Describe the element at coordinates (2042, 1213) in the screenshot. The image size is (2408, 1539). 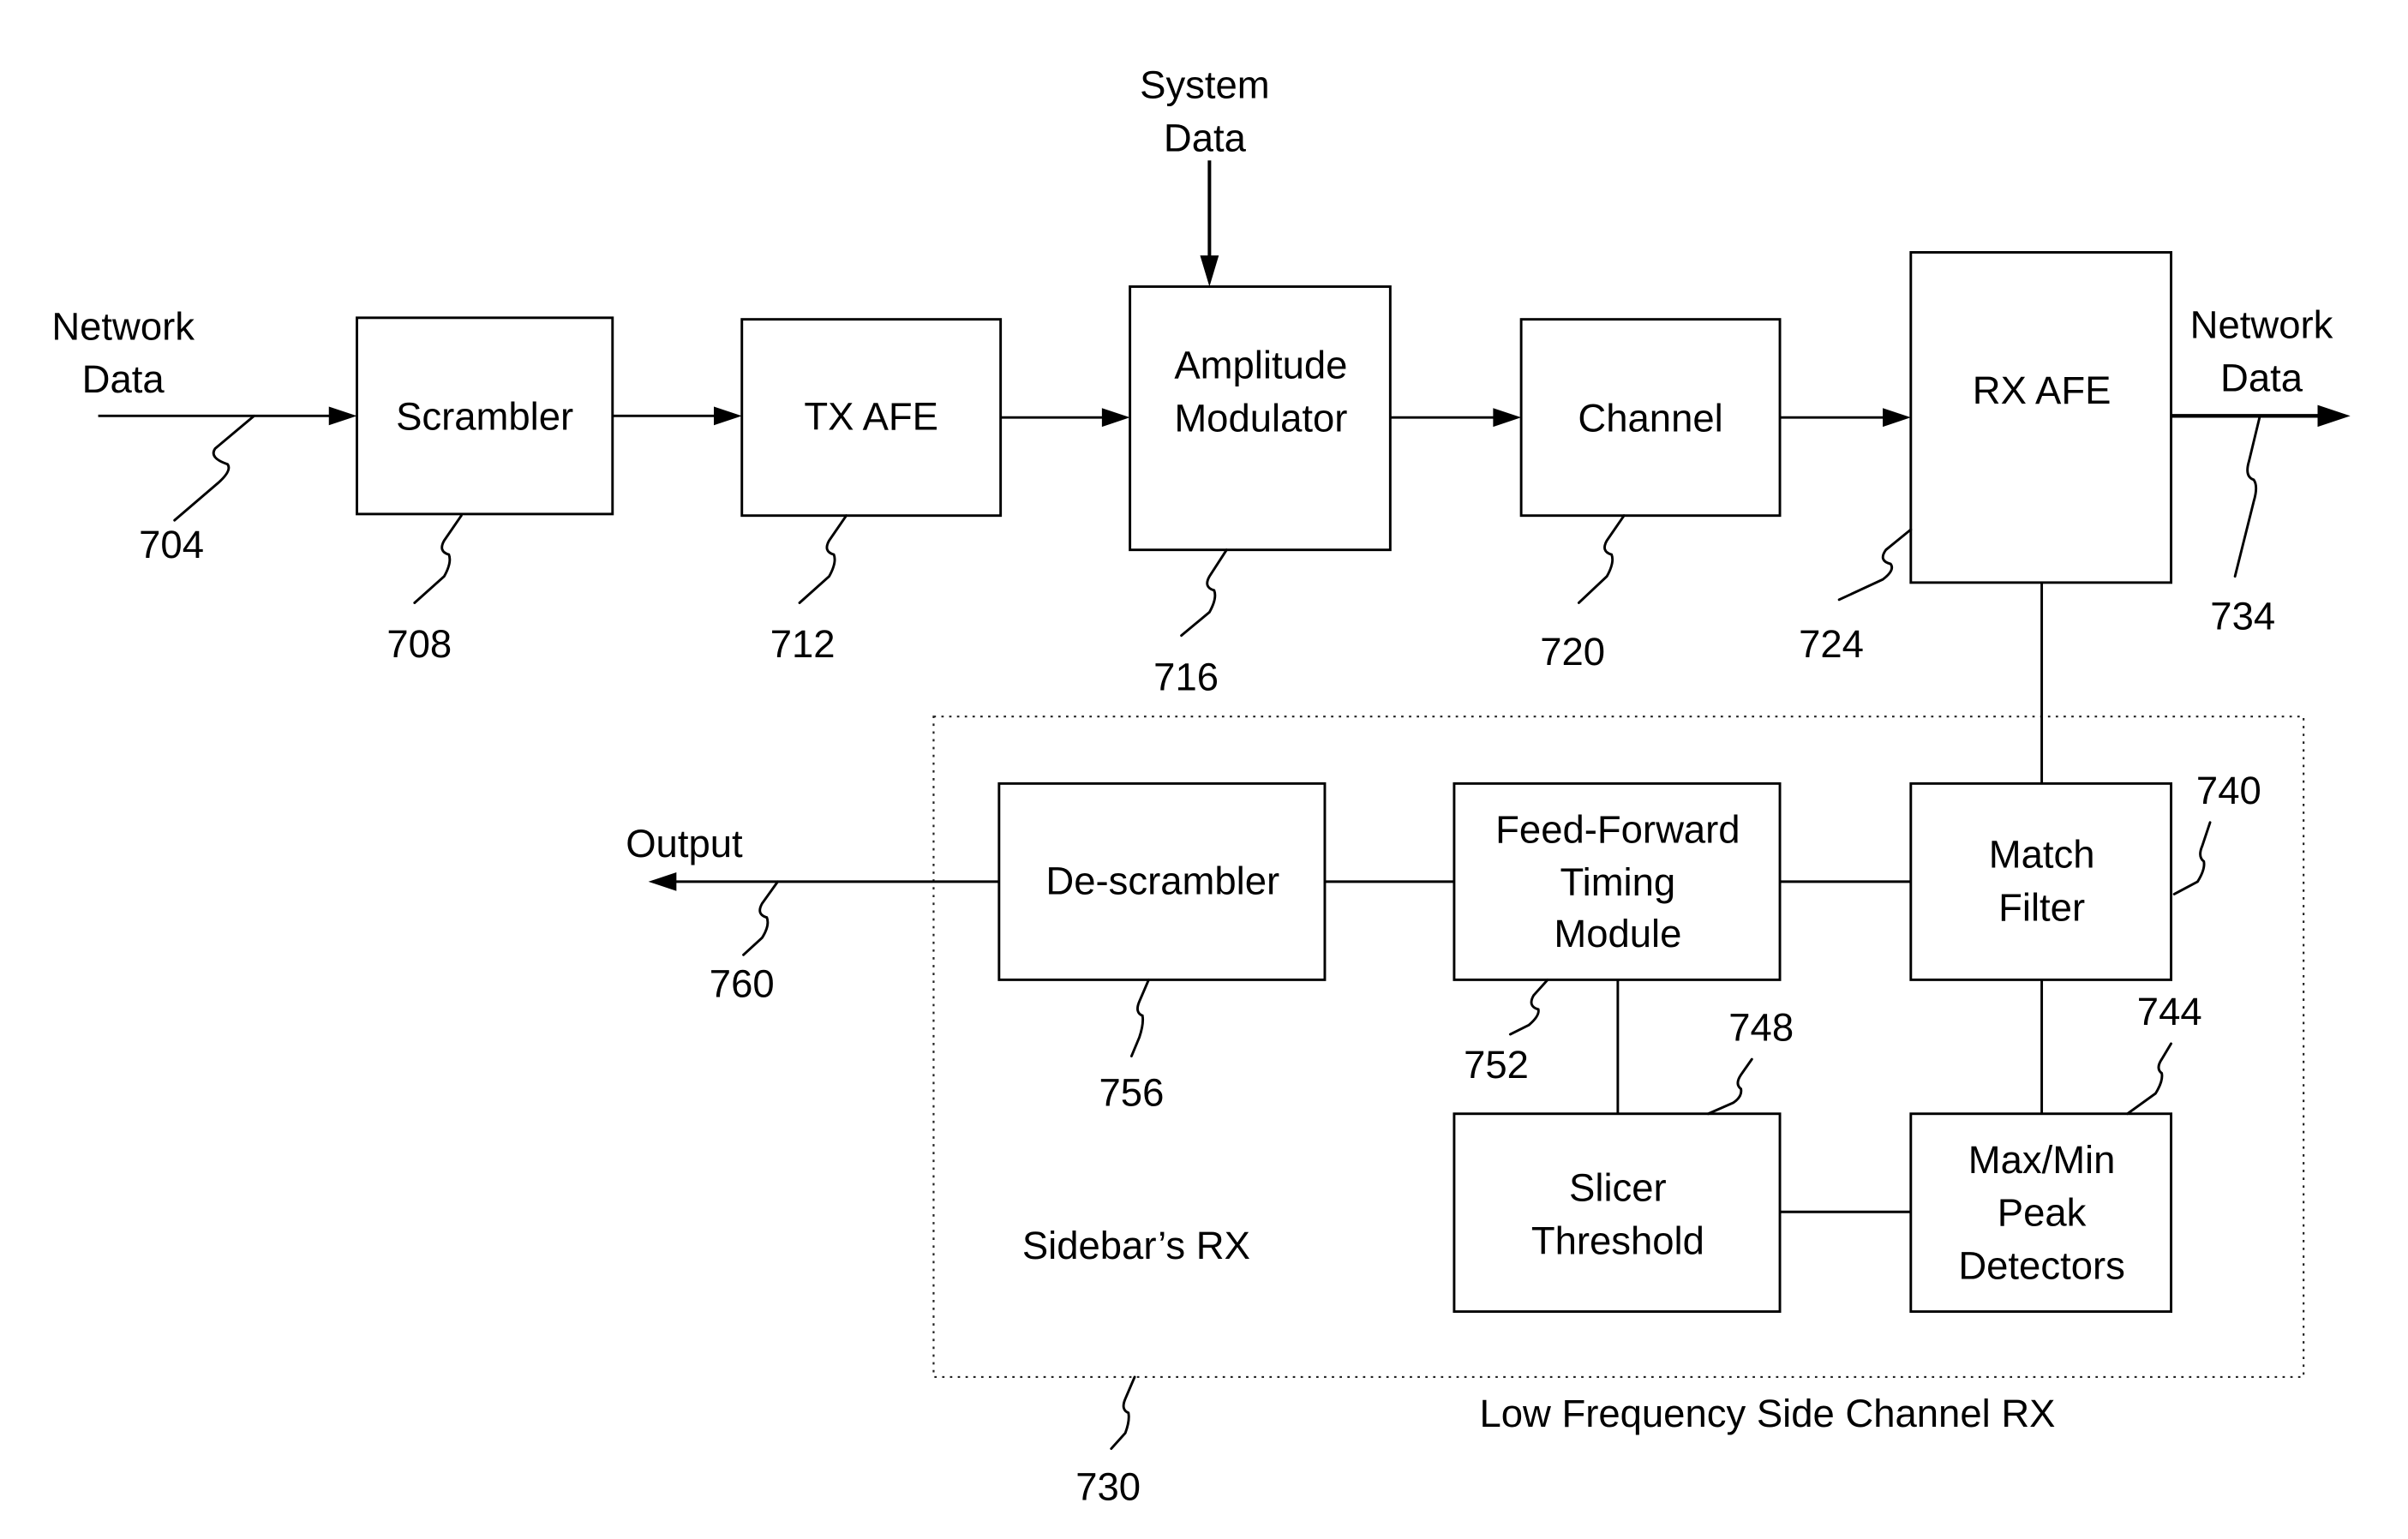
I see `peak-detectors-label-line2: Peak` at that location.